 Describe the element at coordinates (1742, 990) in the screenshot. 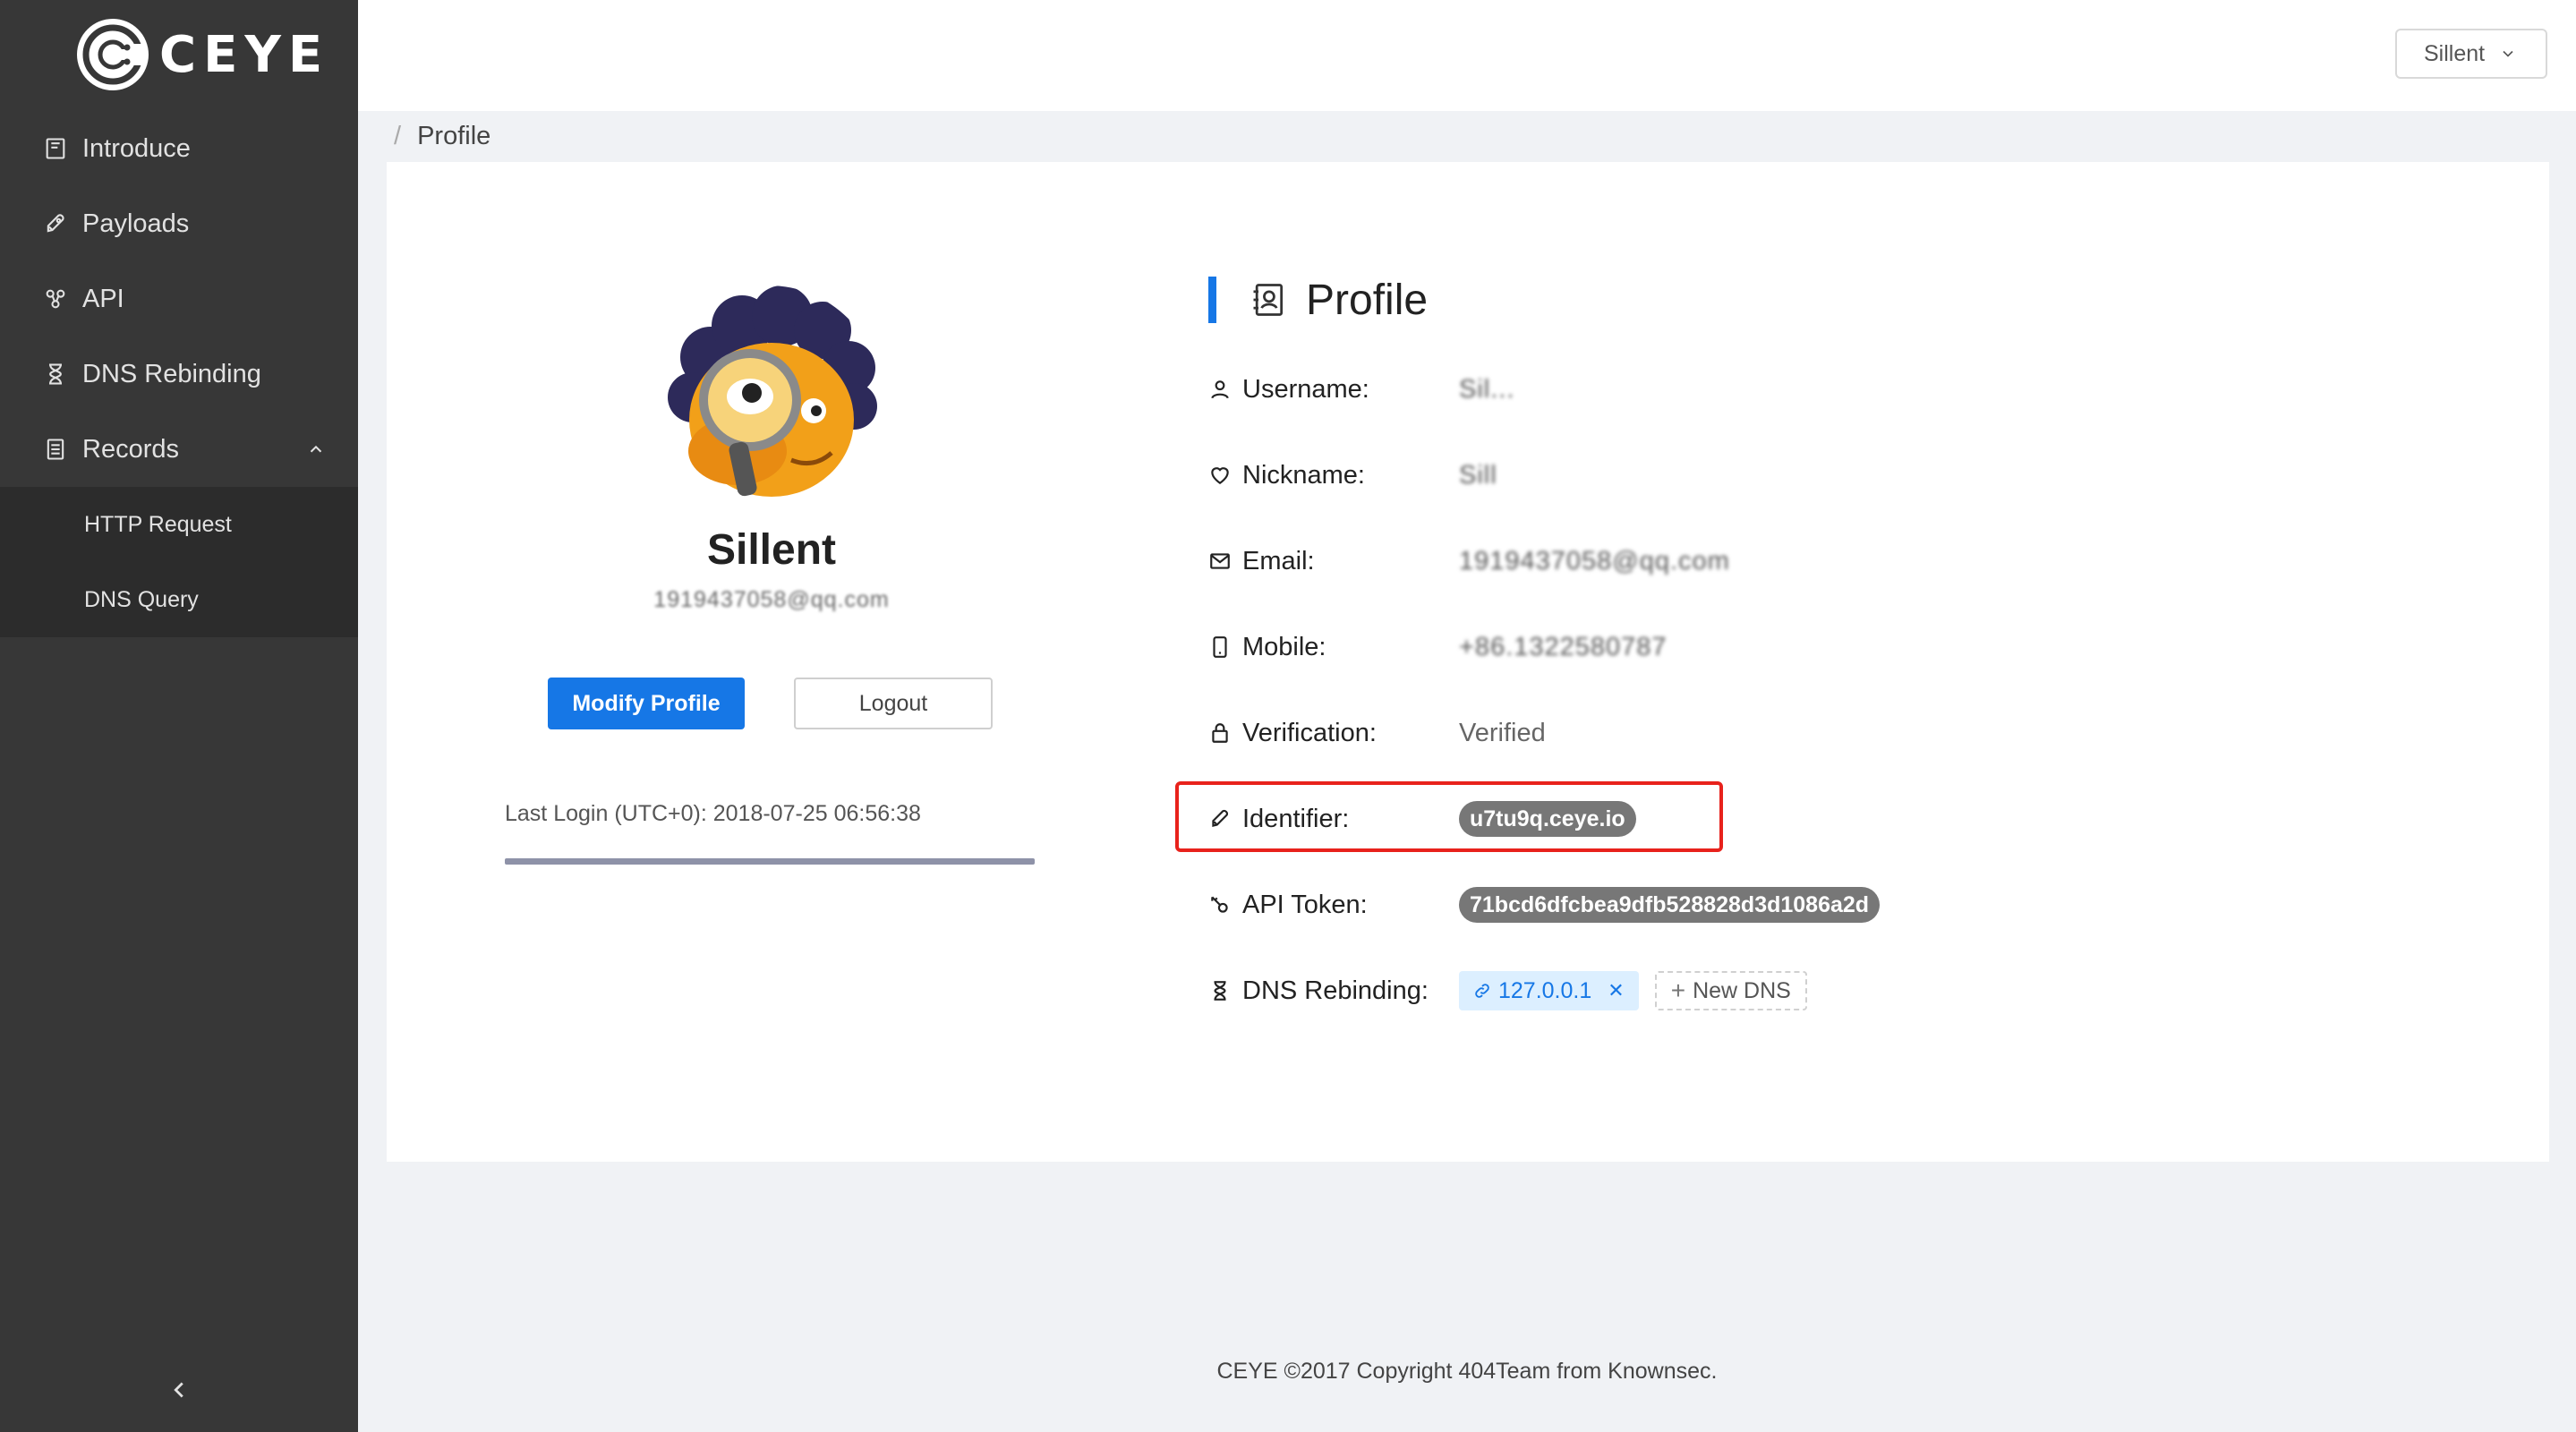

I see `new-dns-label: New DNS` at that location.